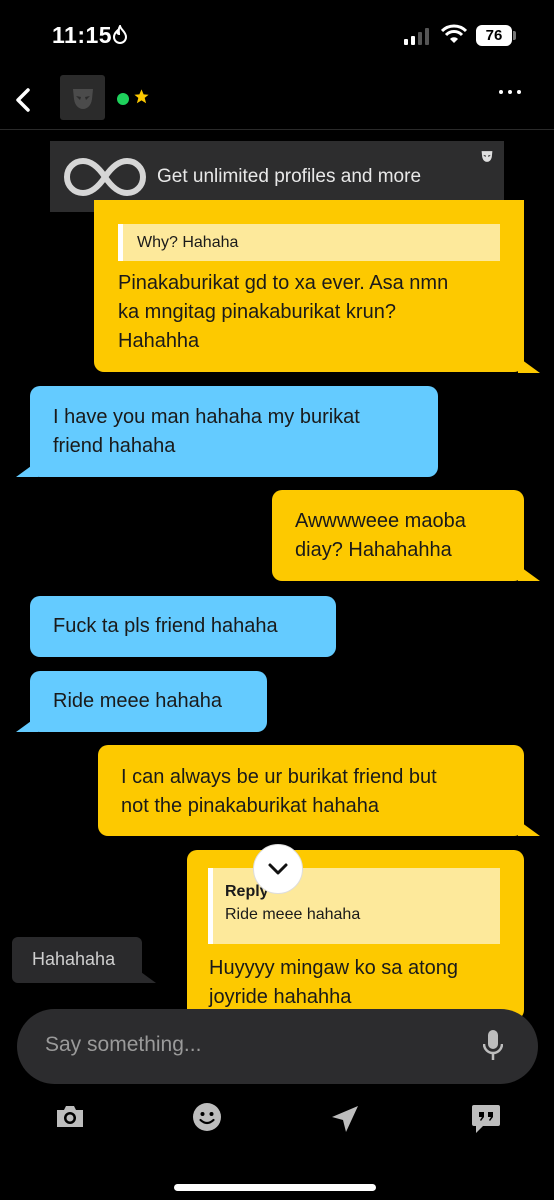  What do you see at coordinates (486, 1119) in the screenshot?
I see `saved-phrases-icon` at bounding box center [486, 1119].